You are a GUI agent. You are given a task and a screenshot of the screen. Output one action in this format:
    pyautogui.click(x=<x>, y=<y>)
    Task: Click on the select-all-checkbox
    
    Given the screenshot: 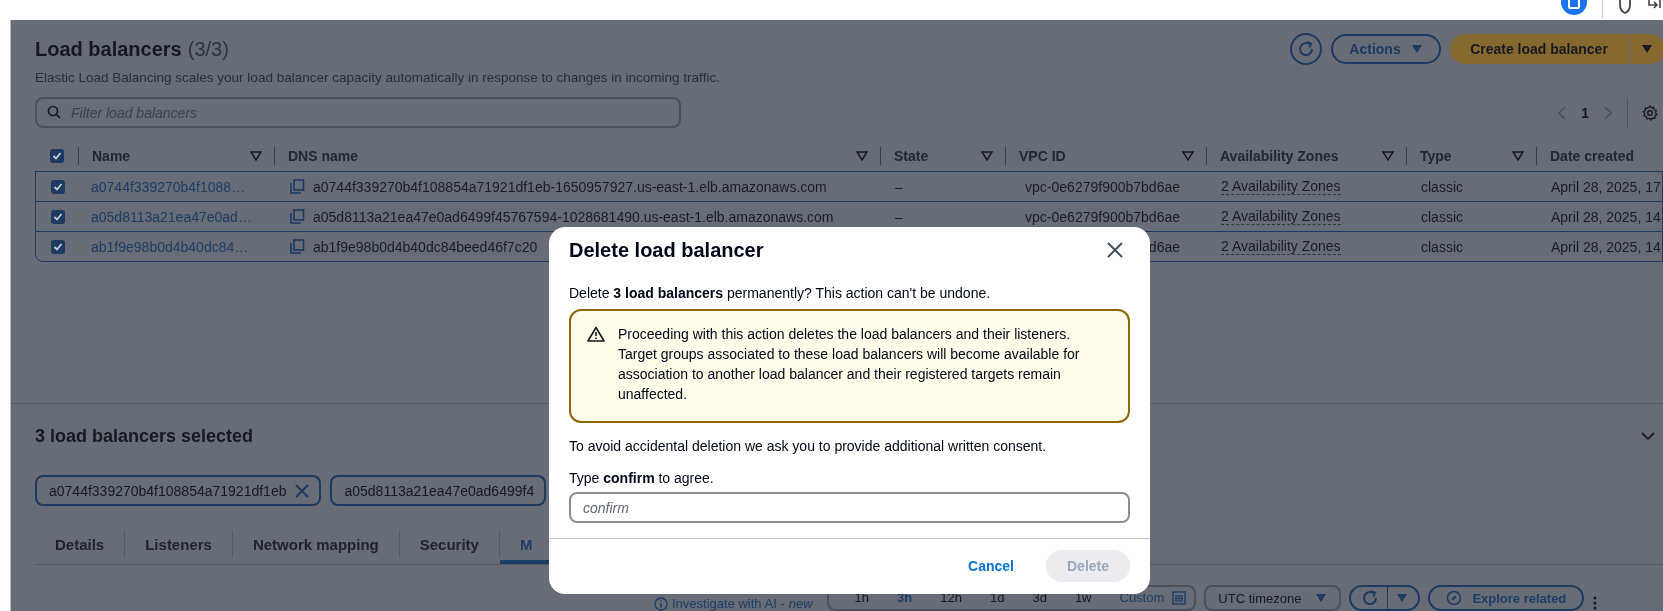 What is the action you would take?
    pyautogui.click(x=56, y=156)
    